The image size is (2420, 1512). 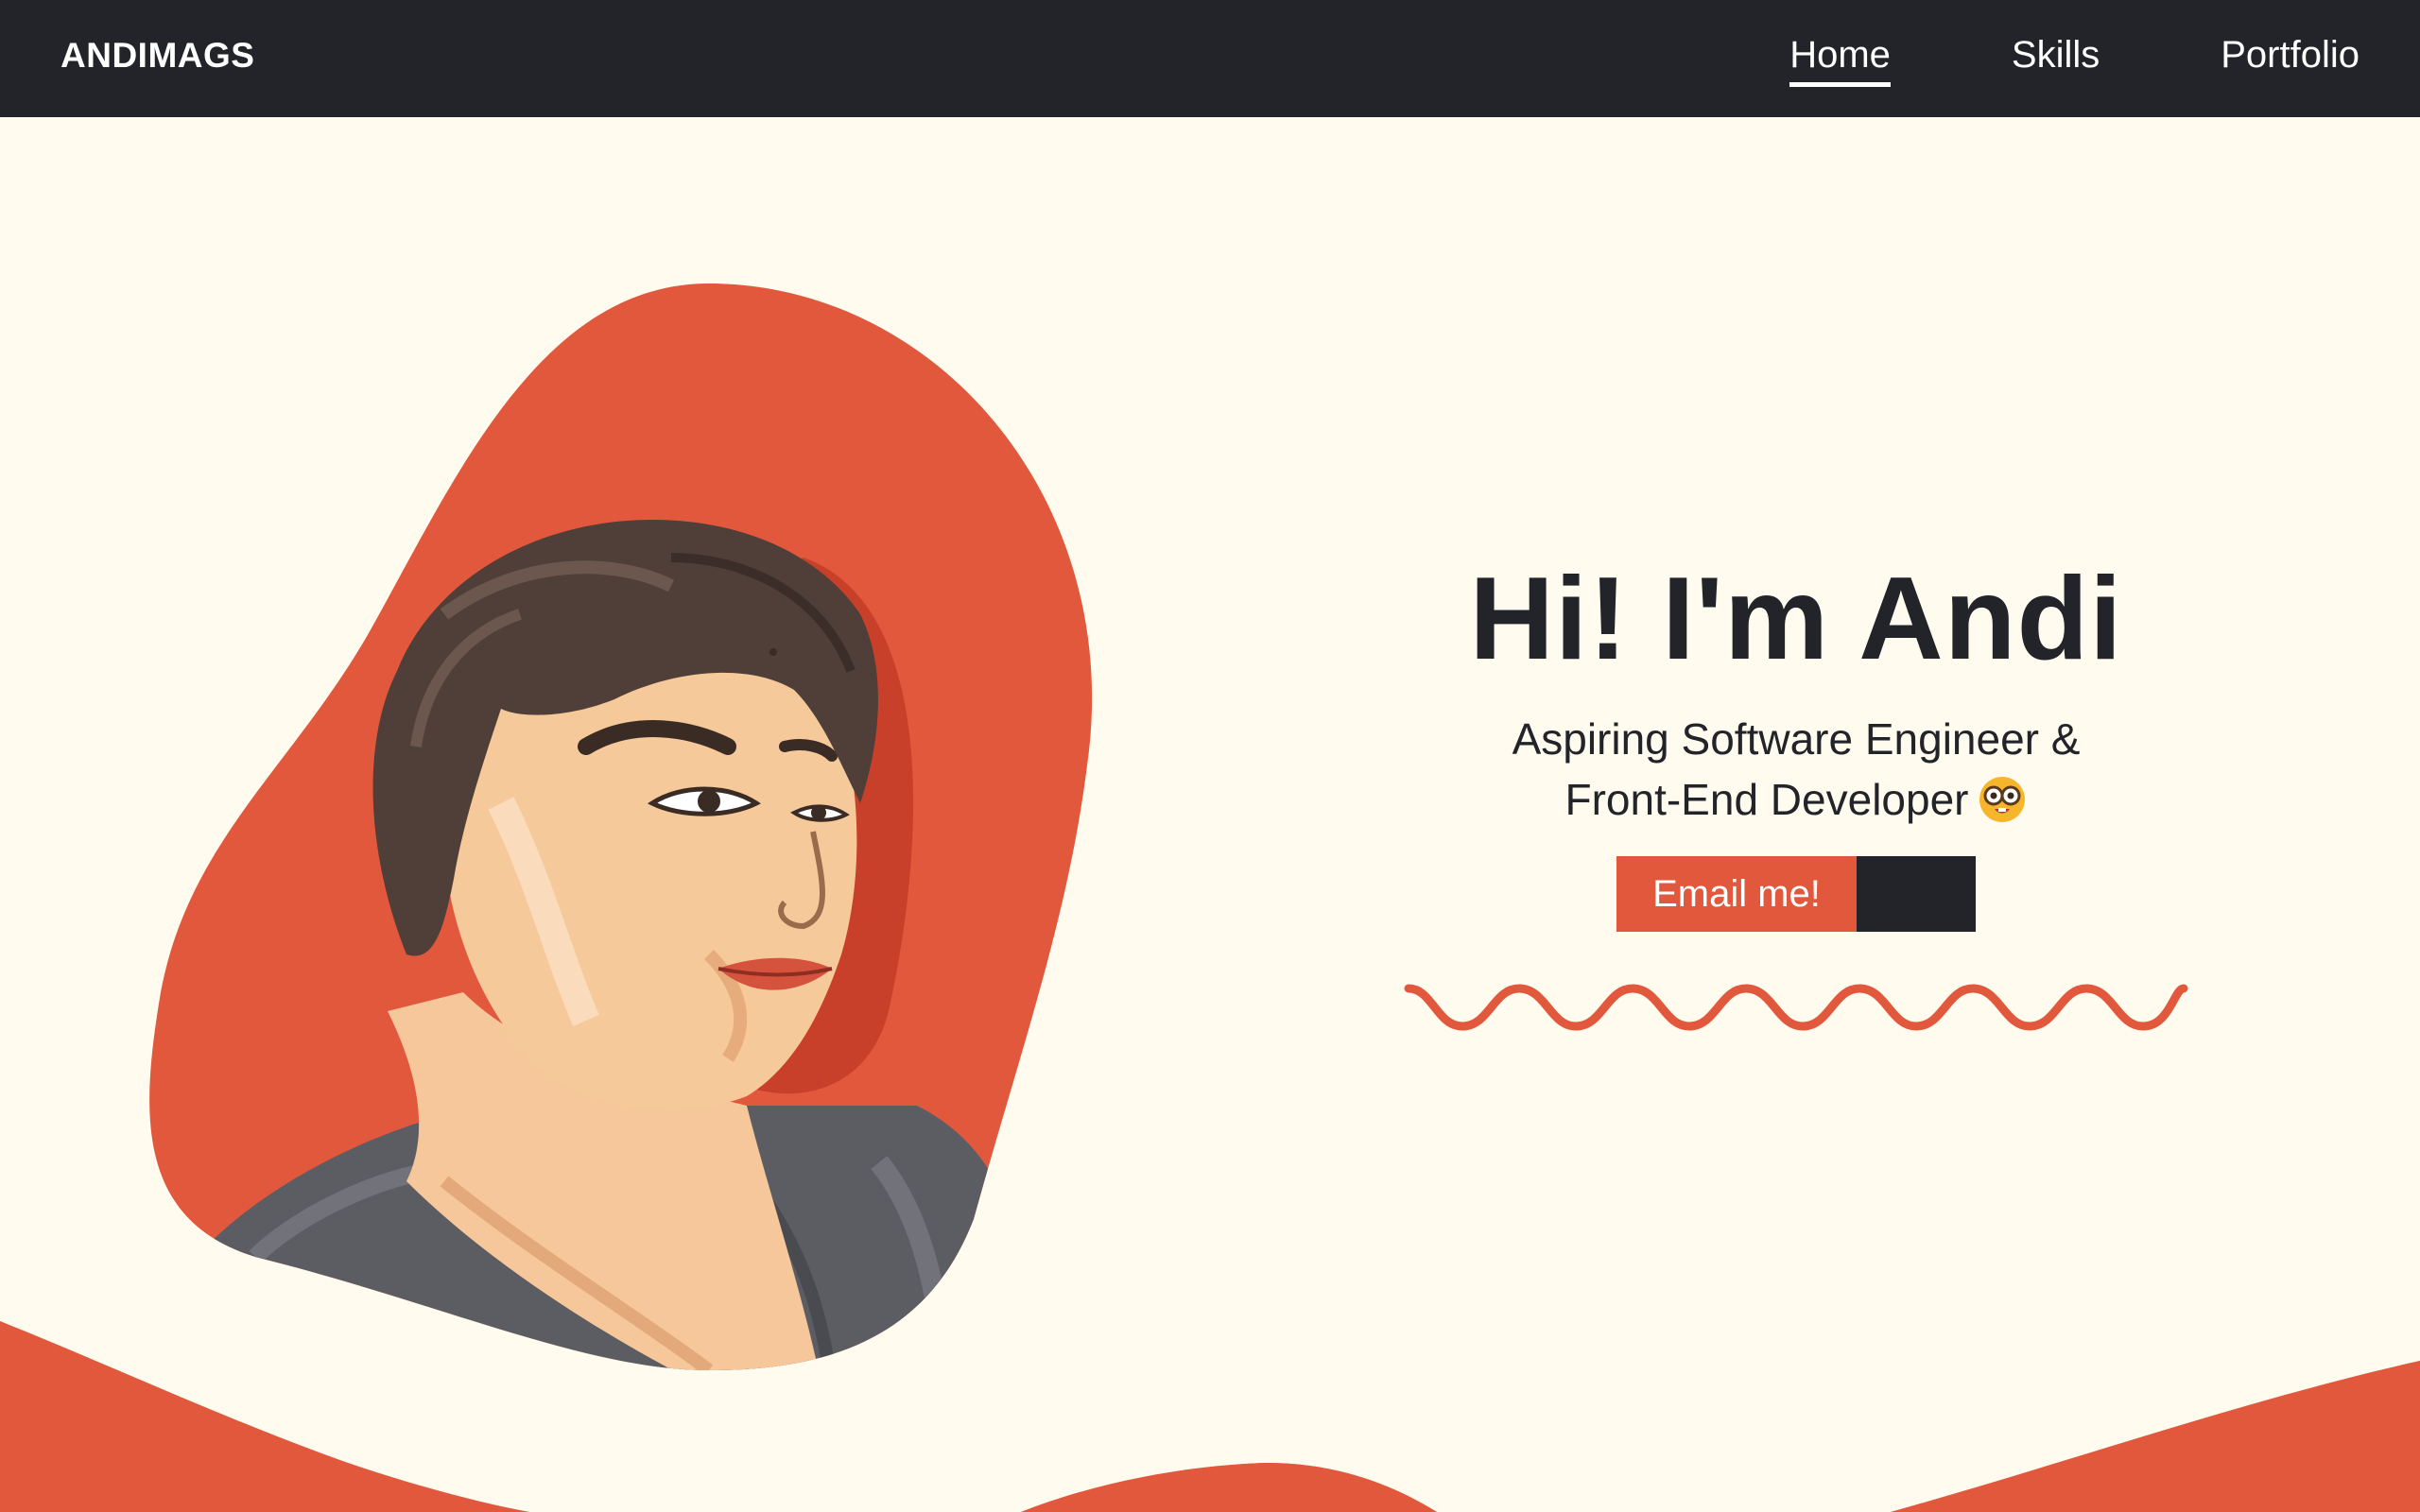 What do you see at coordinates (1840, 60) in the screenshot?
I see `nav-link-home: Home` at bounding box center [1840, 60].